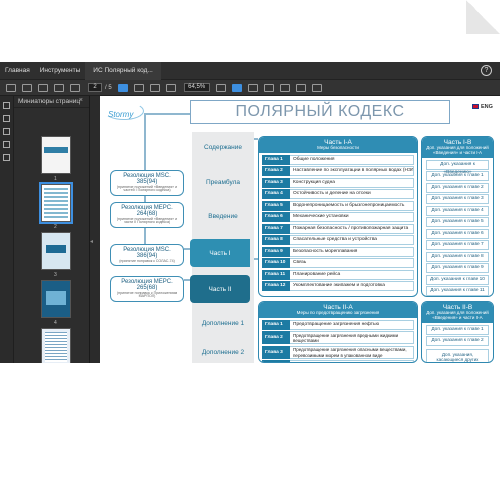 The image size is (500, 500). I want to click on language-switch: ENG, so click(482, 107).